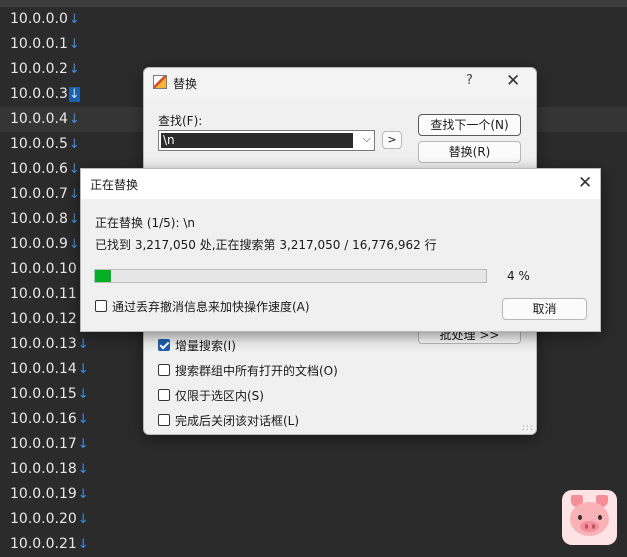 This screenshot has width=627, height=557. Describe the element at coordinates (43, 344) in the screenshot. I see `editor-line-text: 10.0.0.13` at that location.